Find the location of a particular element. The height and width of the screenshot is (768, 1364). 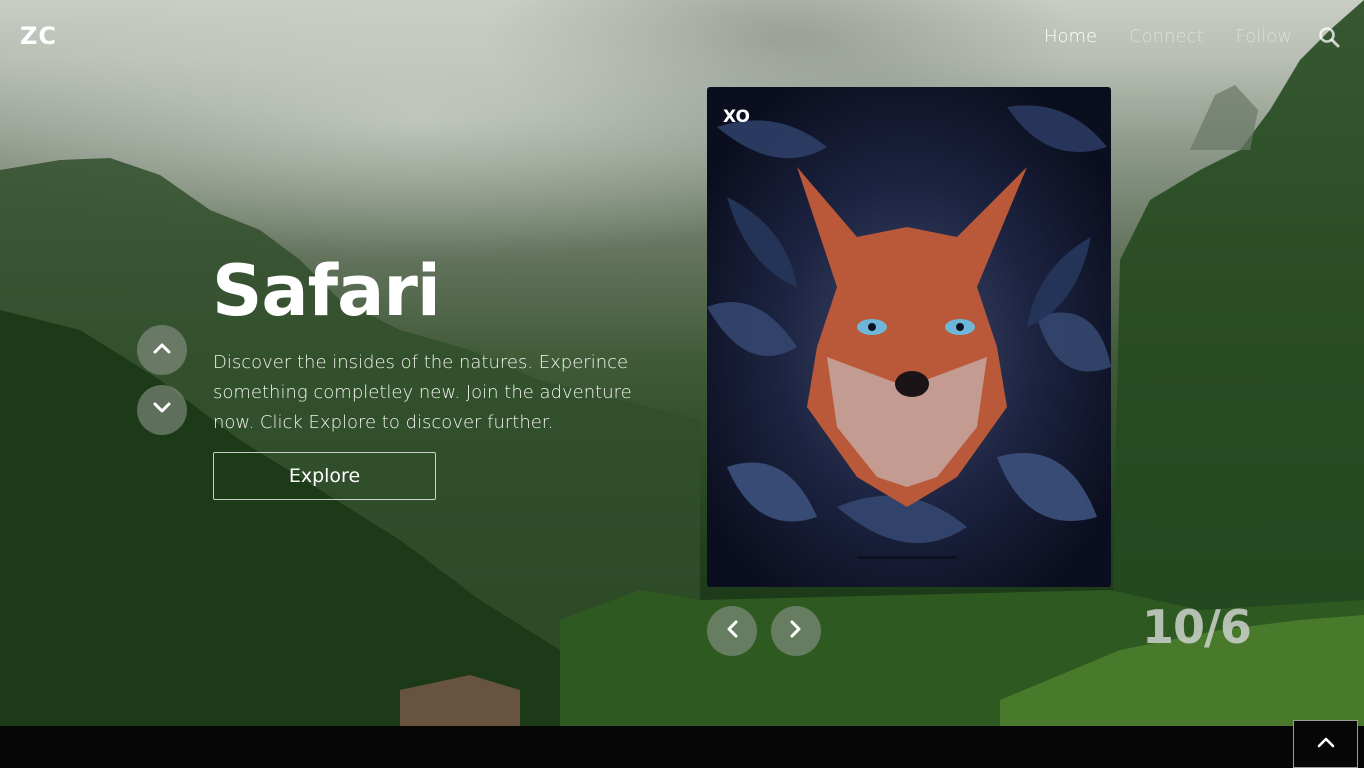

scroll-down-button is located at coordinates (162, 410).